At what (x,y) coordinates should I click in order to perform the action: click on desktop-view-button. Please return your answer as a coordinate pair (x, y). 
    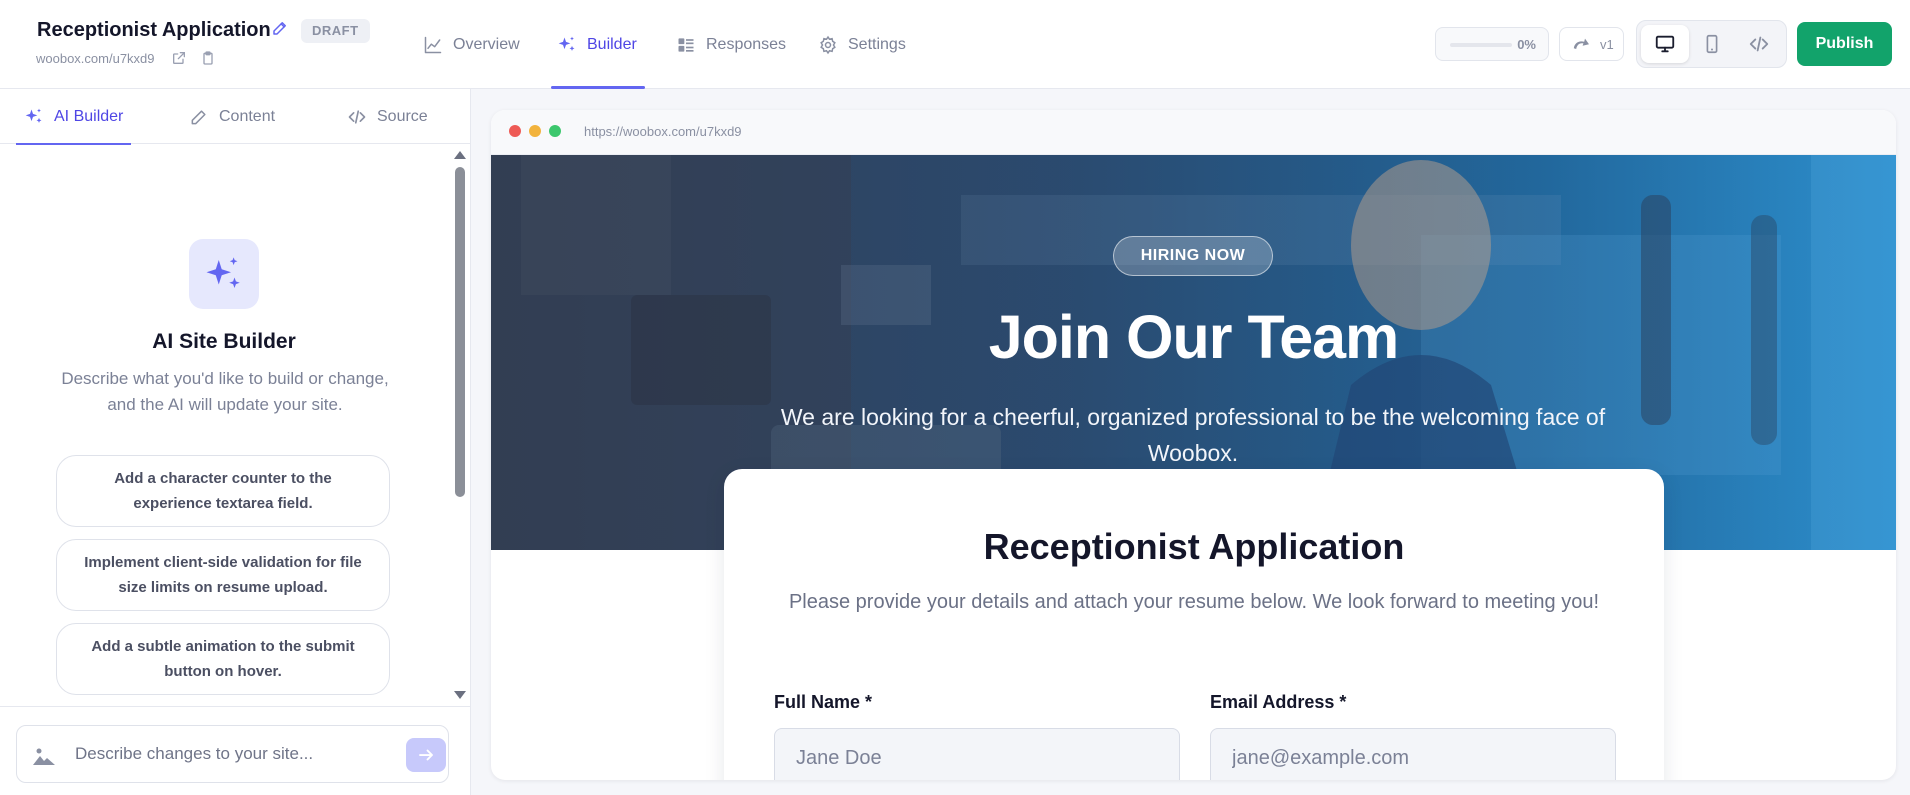
    Looking at the image, I should click on (1665, 44).